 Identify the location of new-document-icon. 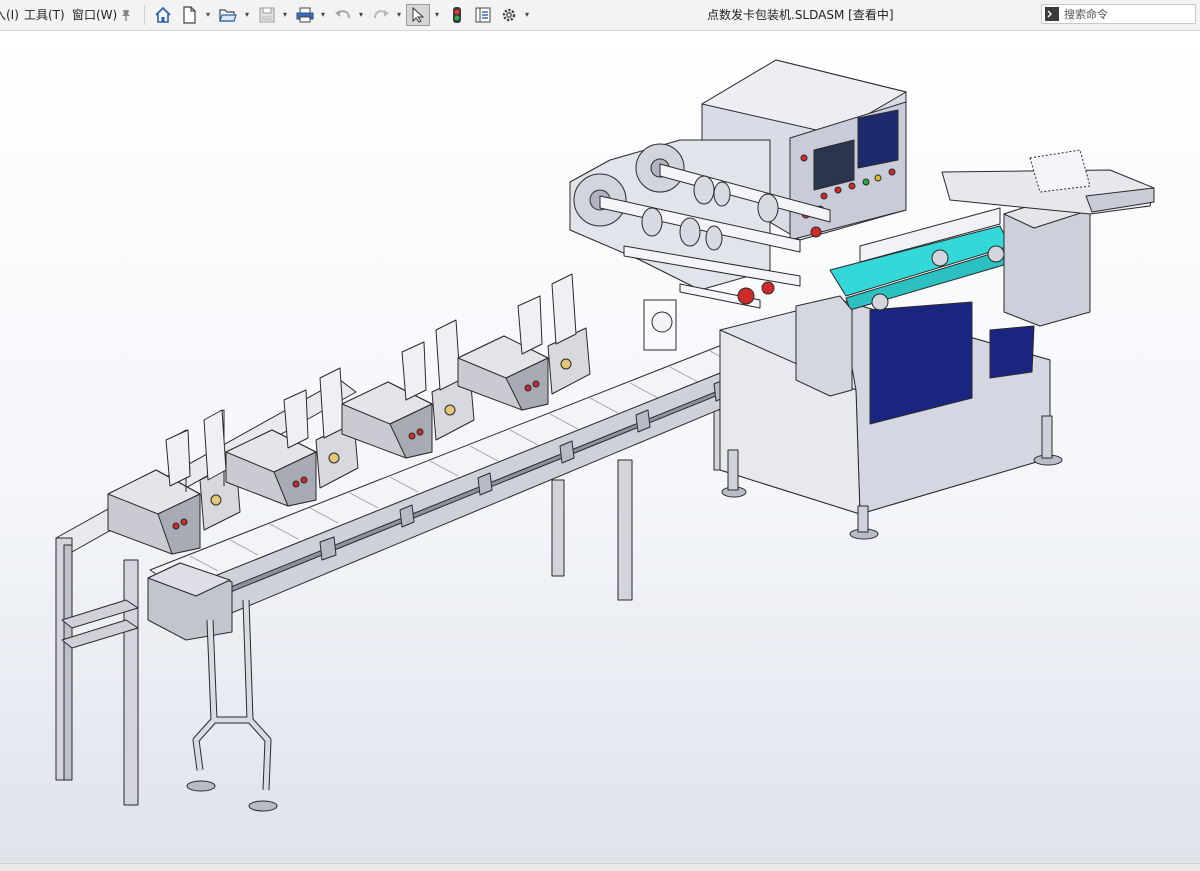
(189, 15).